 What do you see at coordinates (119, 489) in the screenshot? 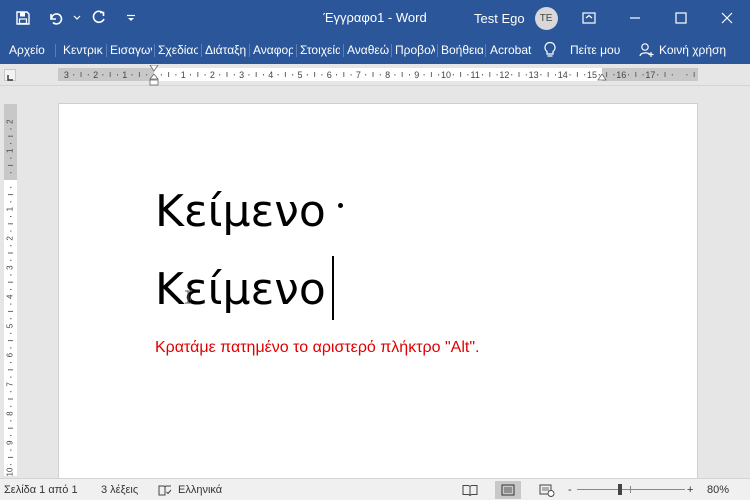
I see `word-count: 3 λέξεις` at bounding box center [119, 489].